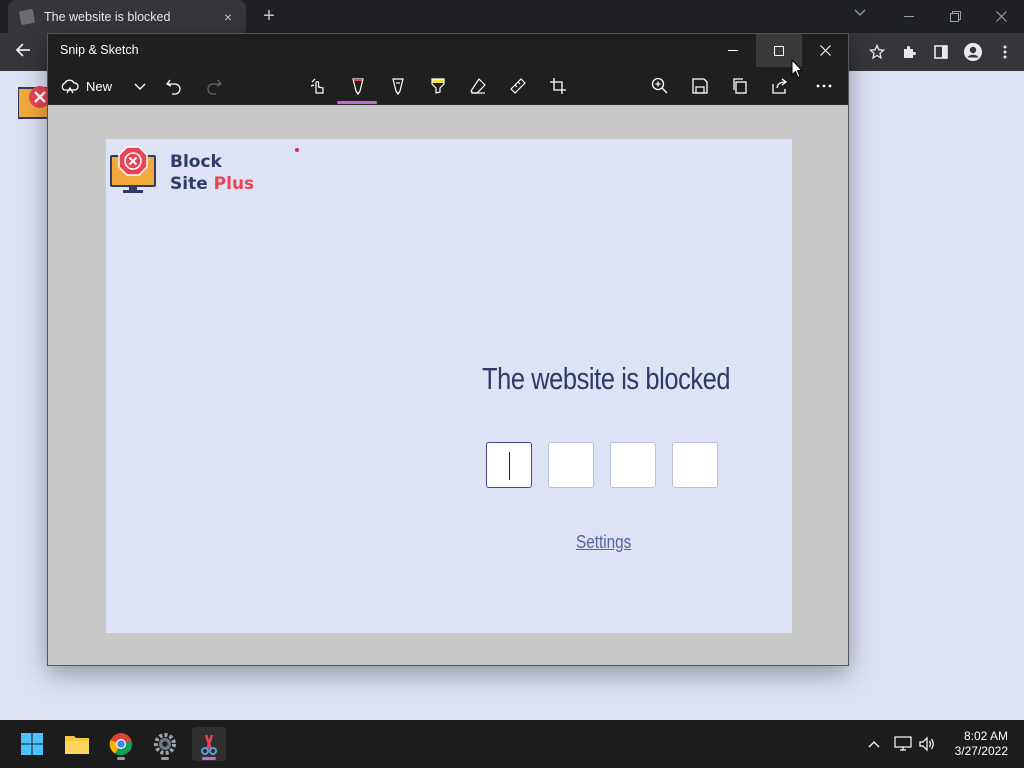 This screenshot has width=1024, height=768. What do you see at coordinates (909, 52) in the screenshot?
I see `extensions-puzzle-icon` at bounding box center [909, 52].